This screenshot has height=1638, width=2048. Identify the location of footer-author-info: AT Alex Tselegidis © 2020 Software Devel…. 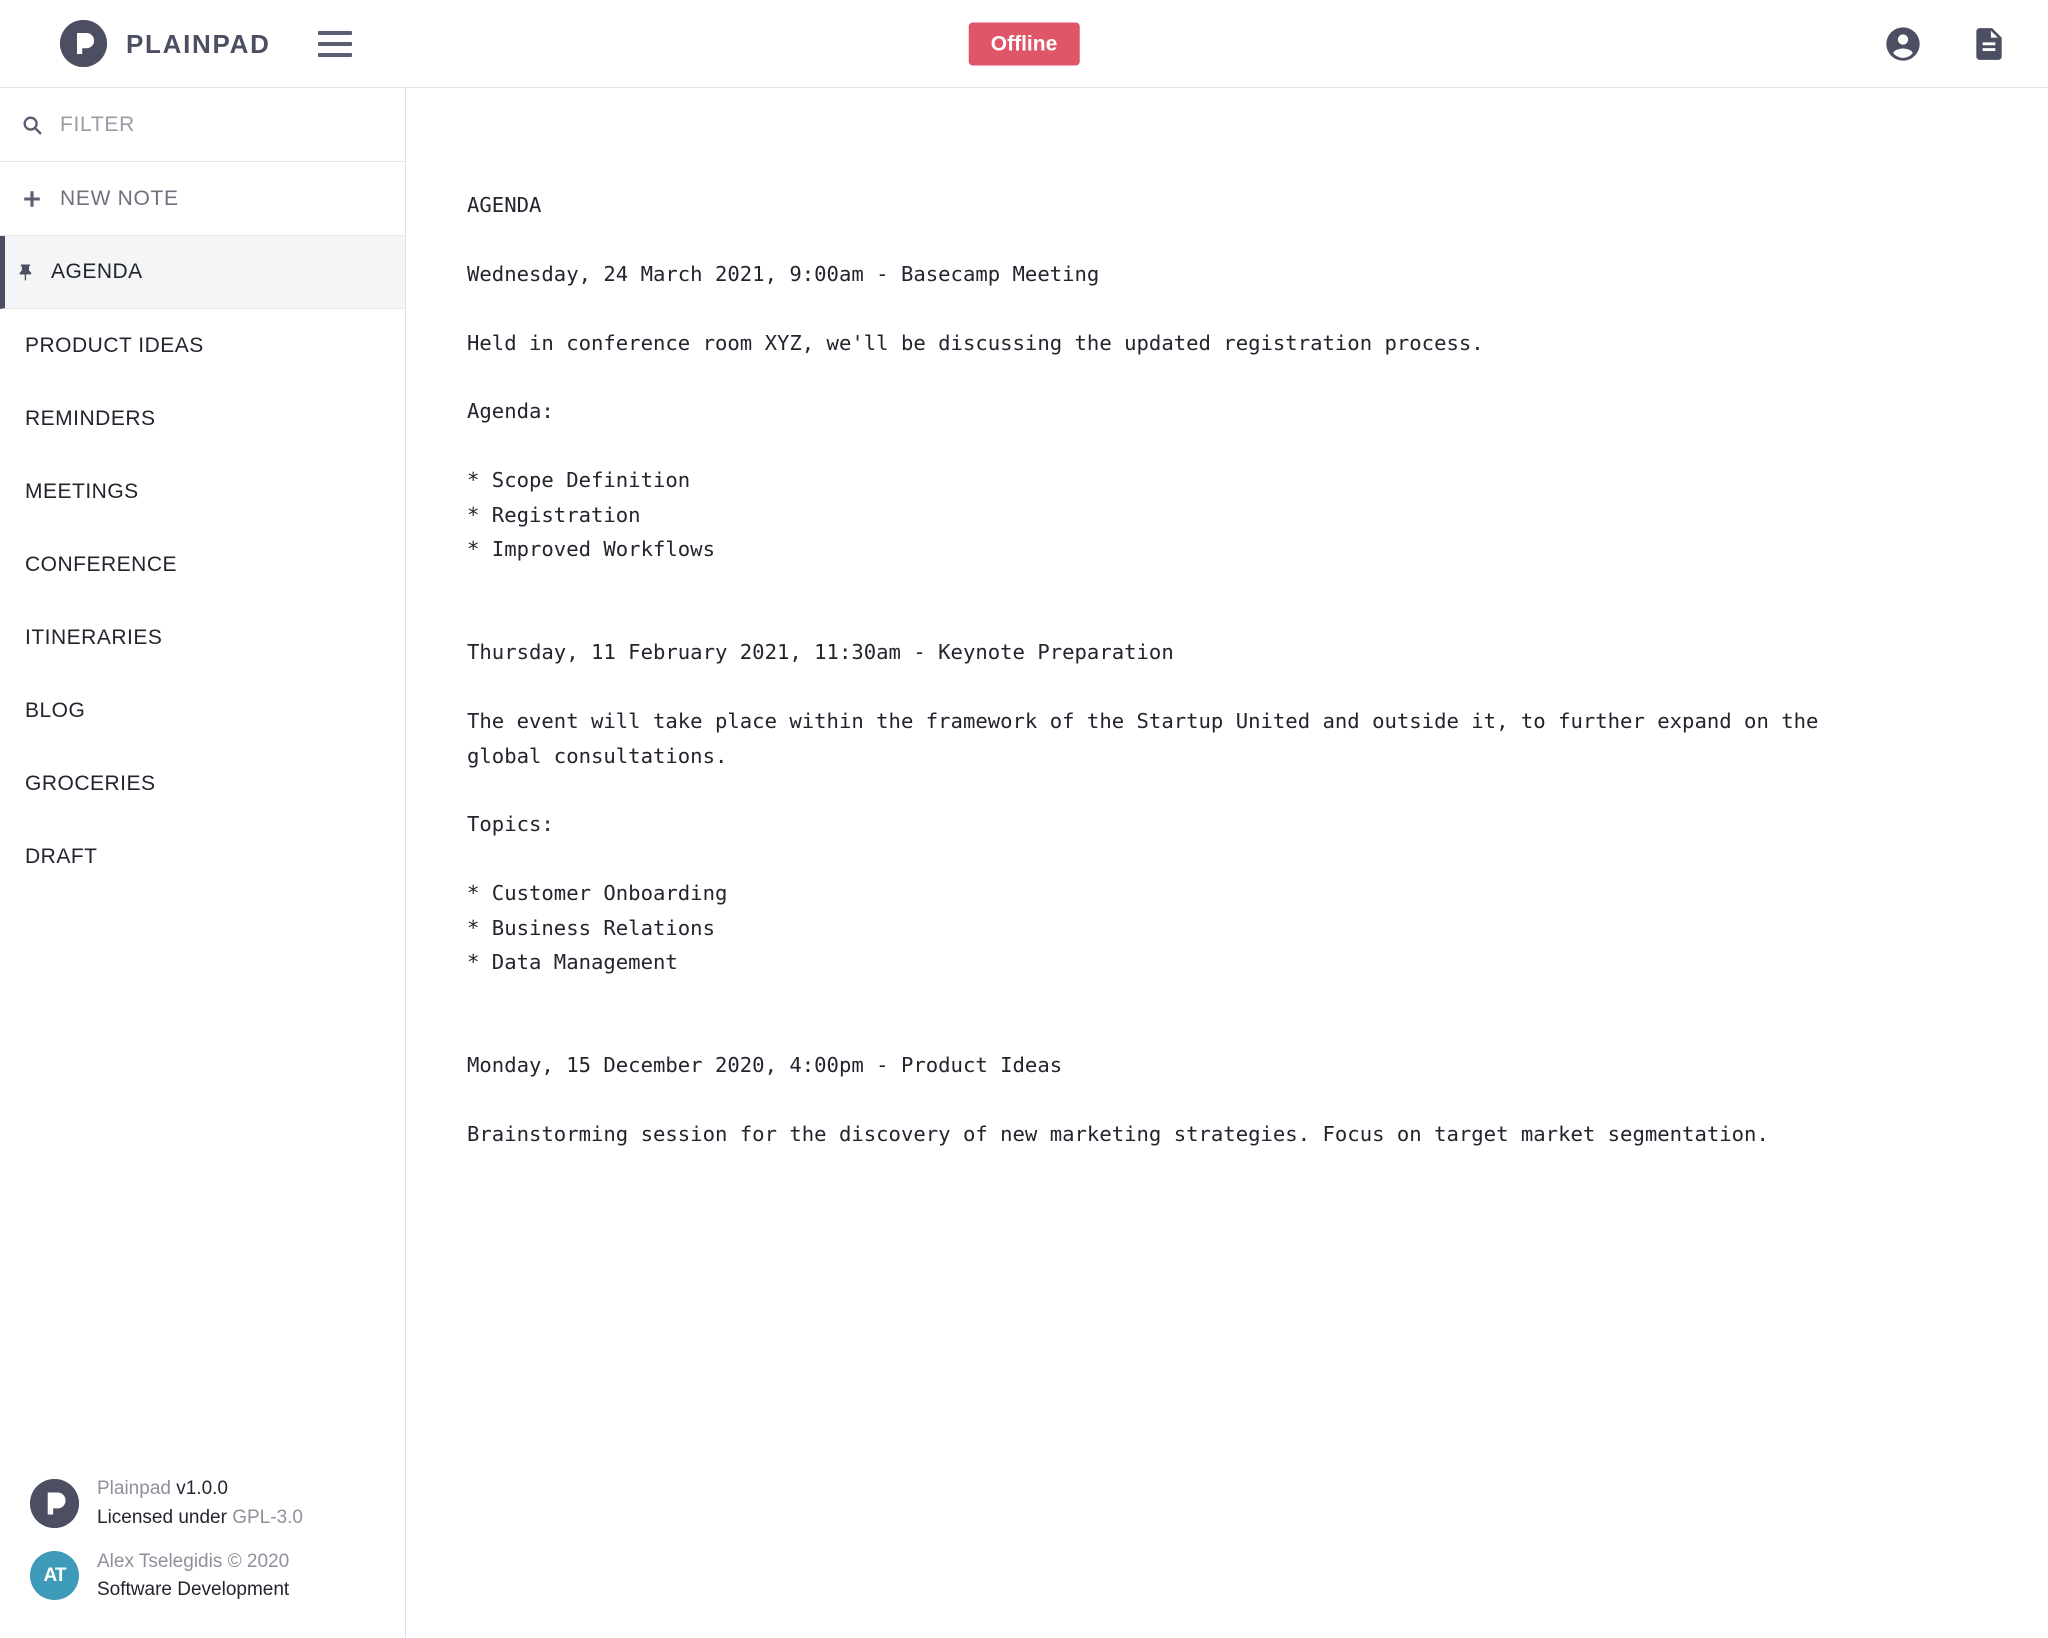
(202, 1576).